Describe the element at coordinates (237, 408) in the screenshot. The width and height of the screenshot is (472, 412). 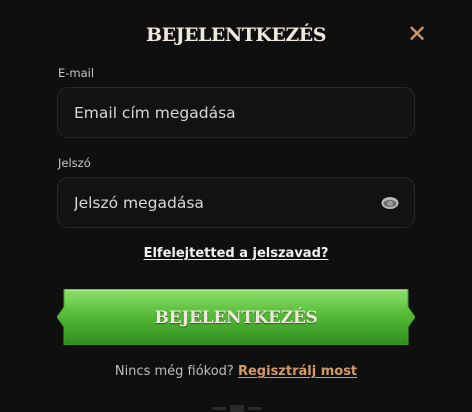
I see `bottom-ornament` at that location.